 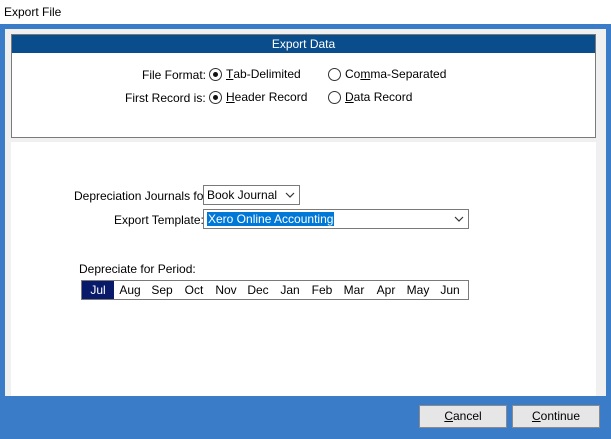 I want to click on radio-accel: D, so click(x=349, y=97).